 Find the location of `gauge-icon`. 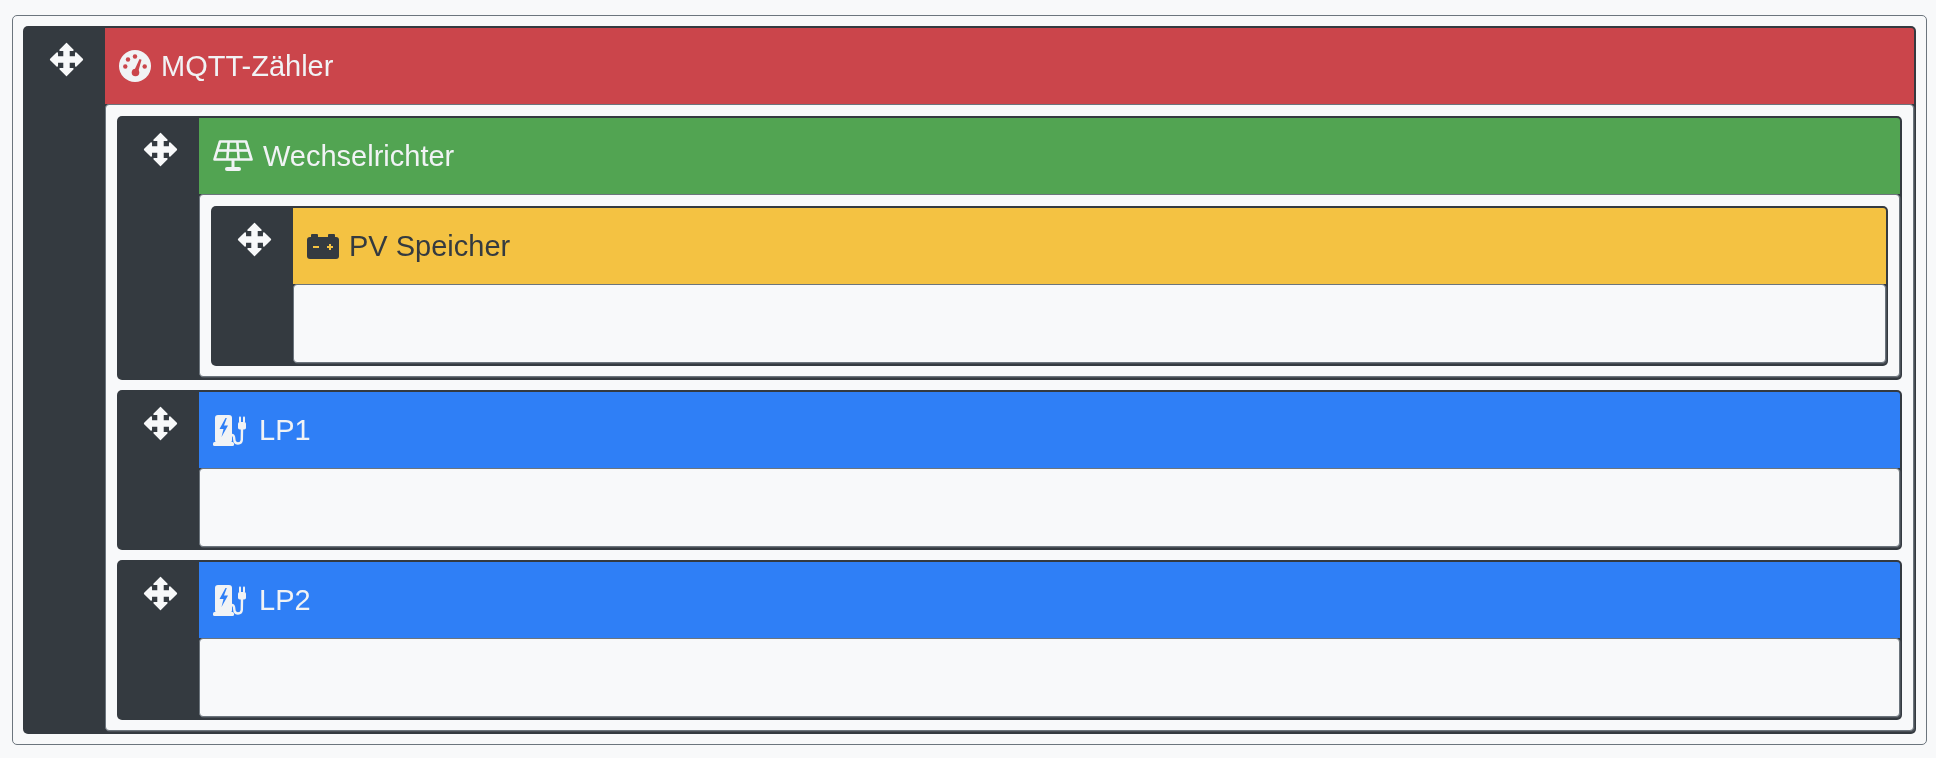

gauge-icon is located at coordinates (135, 66).